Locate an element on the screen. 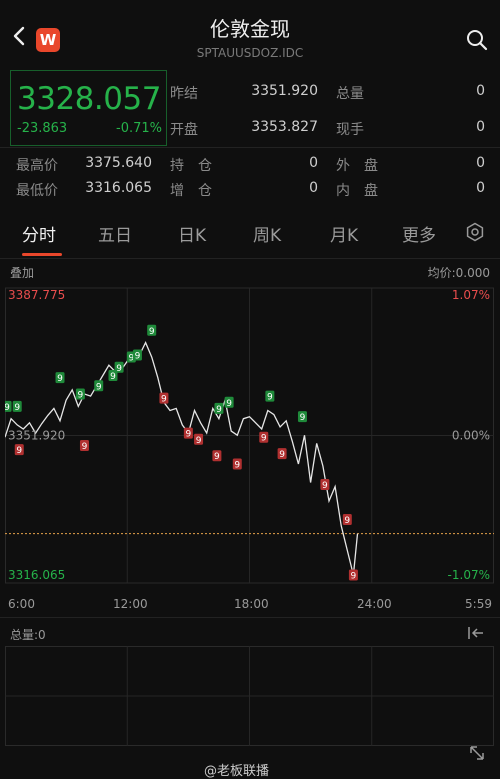 The width and height of the screenshot is (500, 779). x-tick-label: 18:00 is located at coordinates (251, 604).